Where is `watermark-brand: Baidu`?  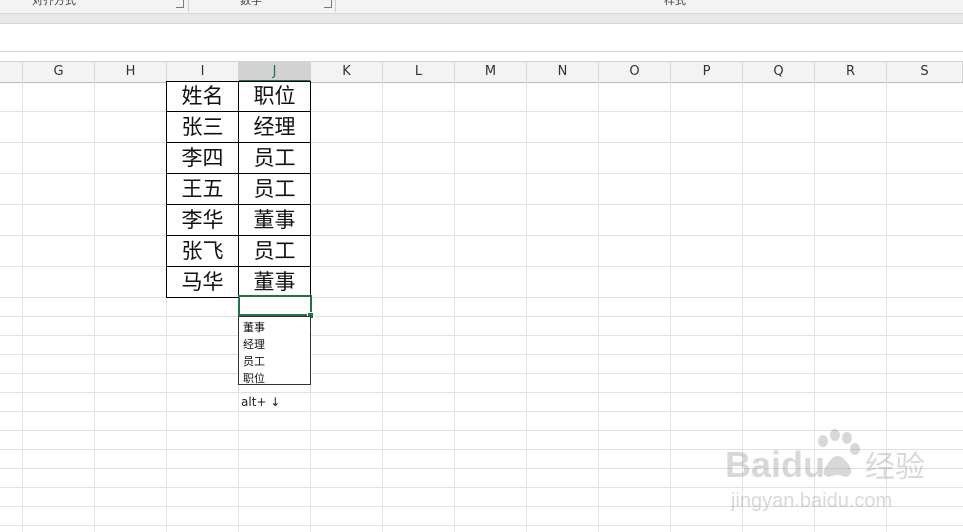
watermark-brand: Baidu is located at coordinates (775, 464).